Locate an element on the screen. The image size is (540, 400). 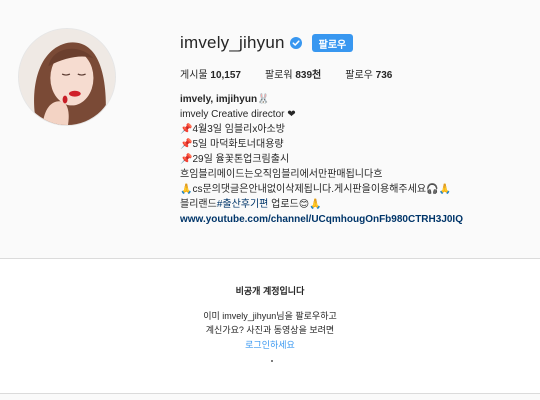
hashtag-link: #출산후기편 is located at coordinates (243, 204).